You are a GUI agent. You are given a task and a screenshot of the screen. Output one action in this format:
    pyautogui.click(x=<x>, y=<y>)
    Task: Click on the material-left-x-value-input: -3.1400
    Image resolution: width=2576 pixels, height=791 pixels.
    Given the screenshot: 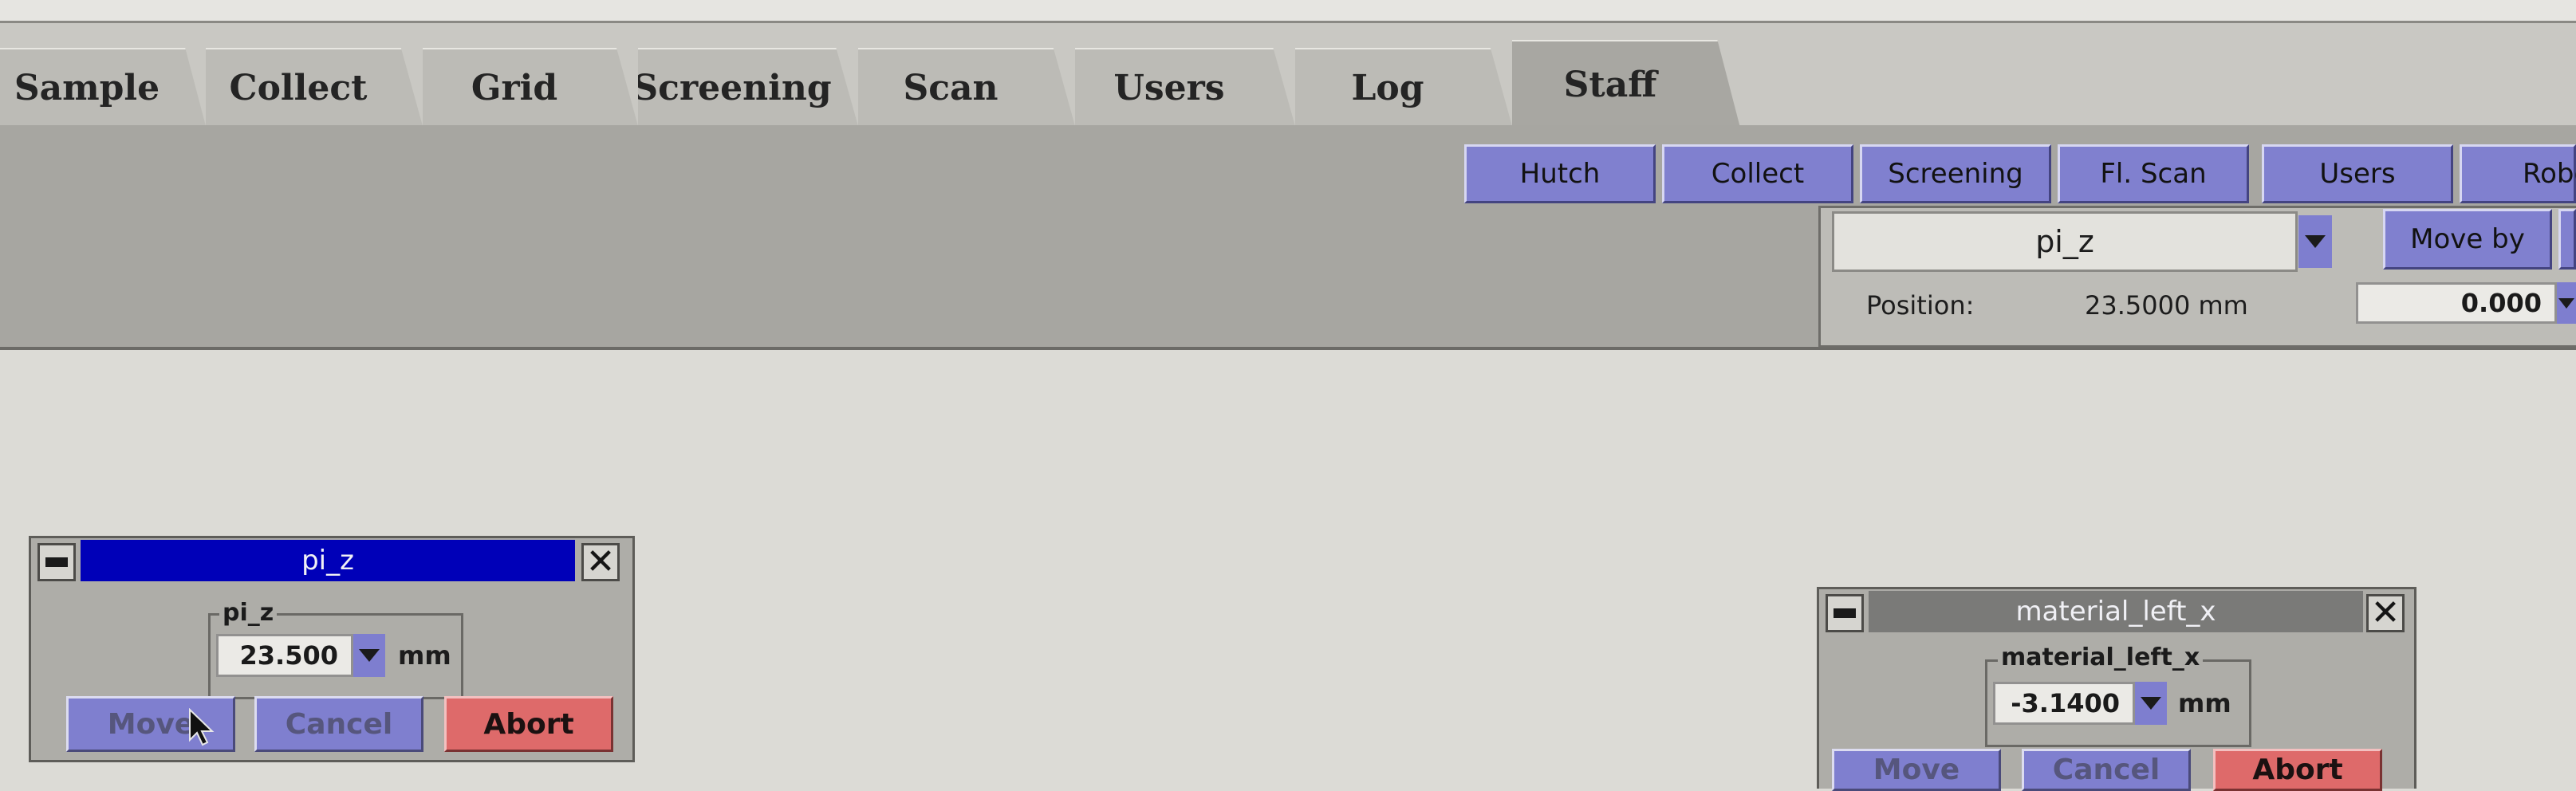 What is the action you would take?
    pyautogui.click(x=2064, y=703)
    